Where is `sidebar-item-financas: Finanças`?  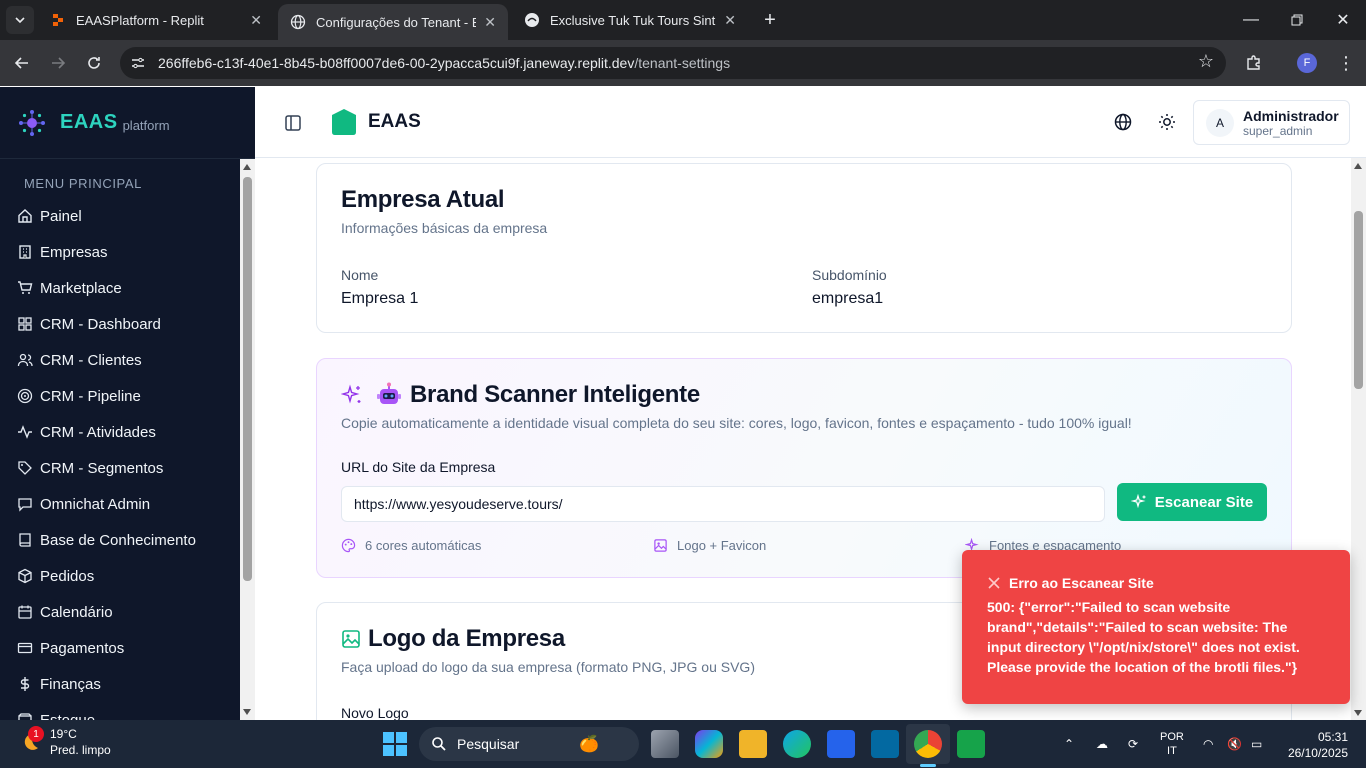 sidebar-item-financas: Finanças is located at coordinates (120, 684).